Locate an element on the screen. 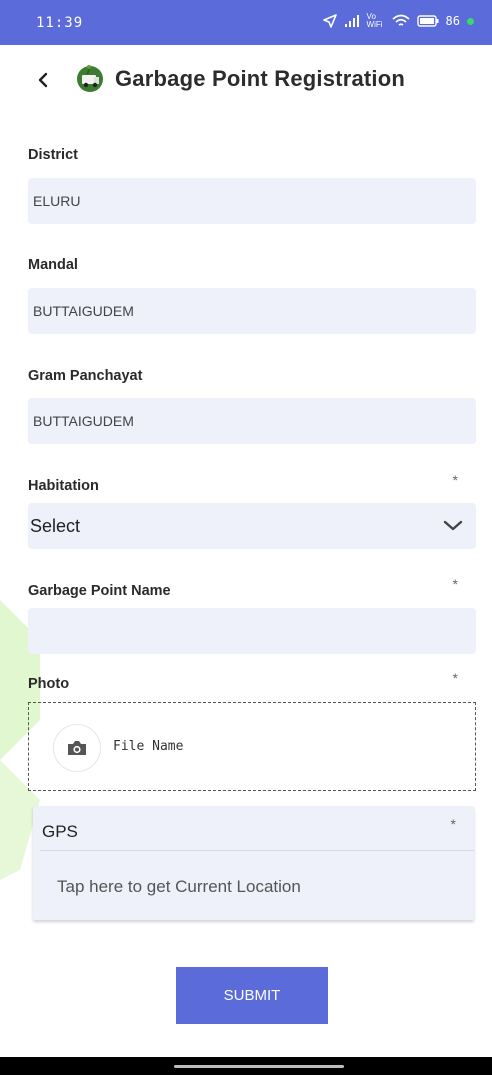 The image size is (492, 1075). district-label: District is located at coordinates (53, 155).